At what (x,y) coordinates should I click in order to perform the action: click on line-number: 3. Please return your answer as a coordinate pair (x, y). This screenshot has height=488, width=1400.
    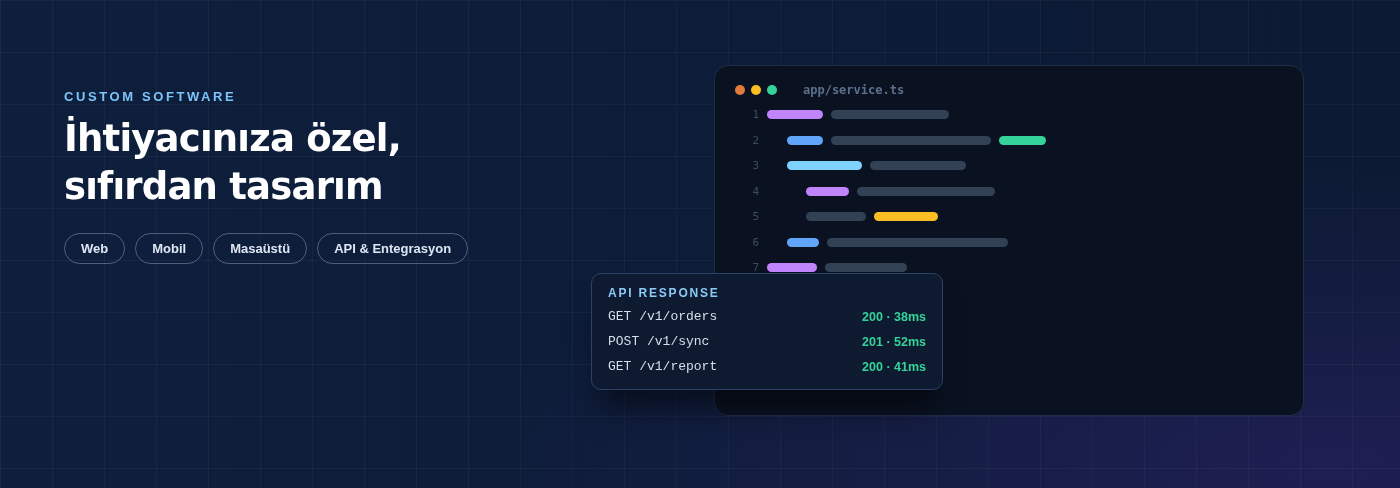
    Looking at the image, I should click on (755, 166).